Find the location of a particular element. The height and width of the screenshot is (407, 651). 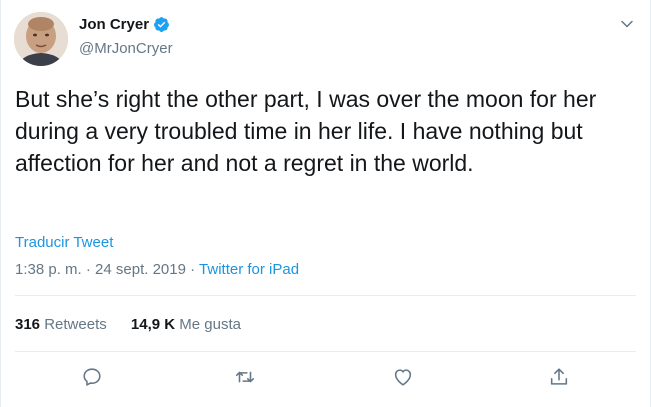

avatar is located at coordinates (41, 39).